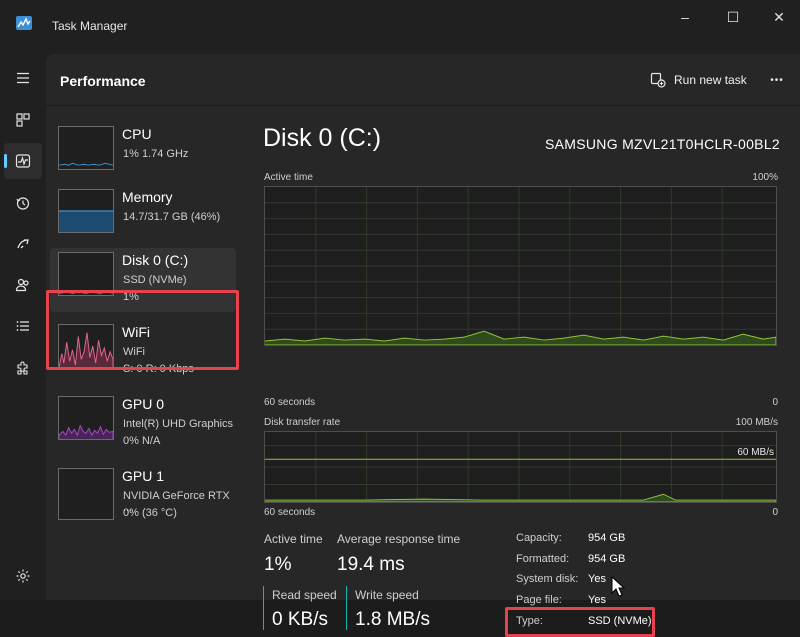 The height and width of the screenshot is (637, 800). Describe the element at coordinates (756, 422) in the screenshot. I see `transfer-rate-graph-max: 100 MB/s` at that location.